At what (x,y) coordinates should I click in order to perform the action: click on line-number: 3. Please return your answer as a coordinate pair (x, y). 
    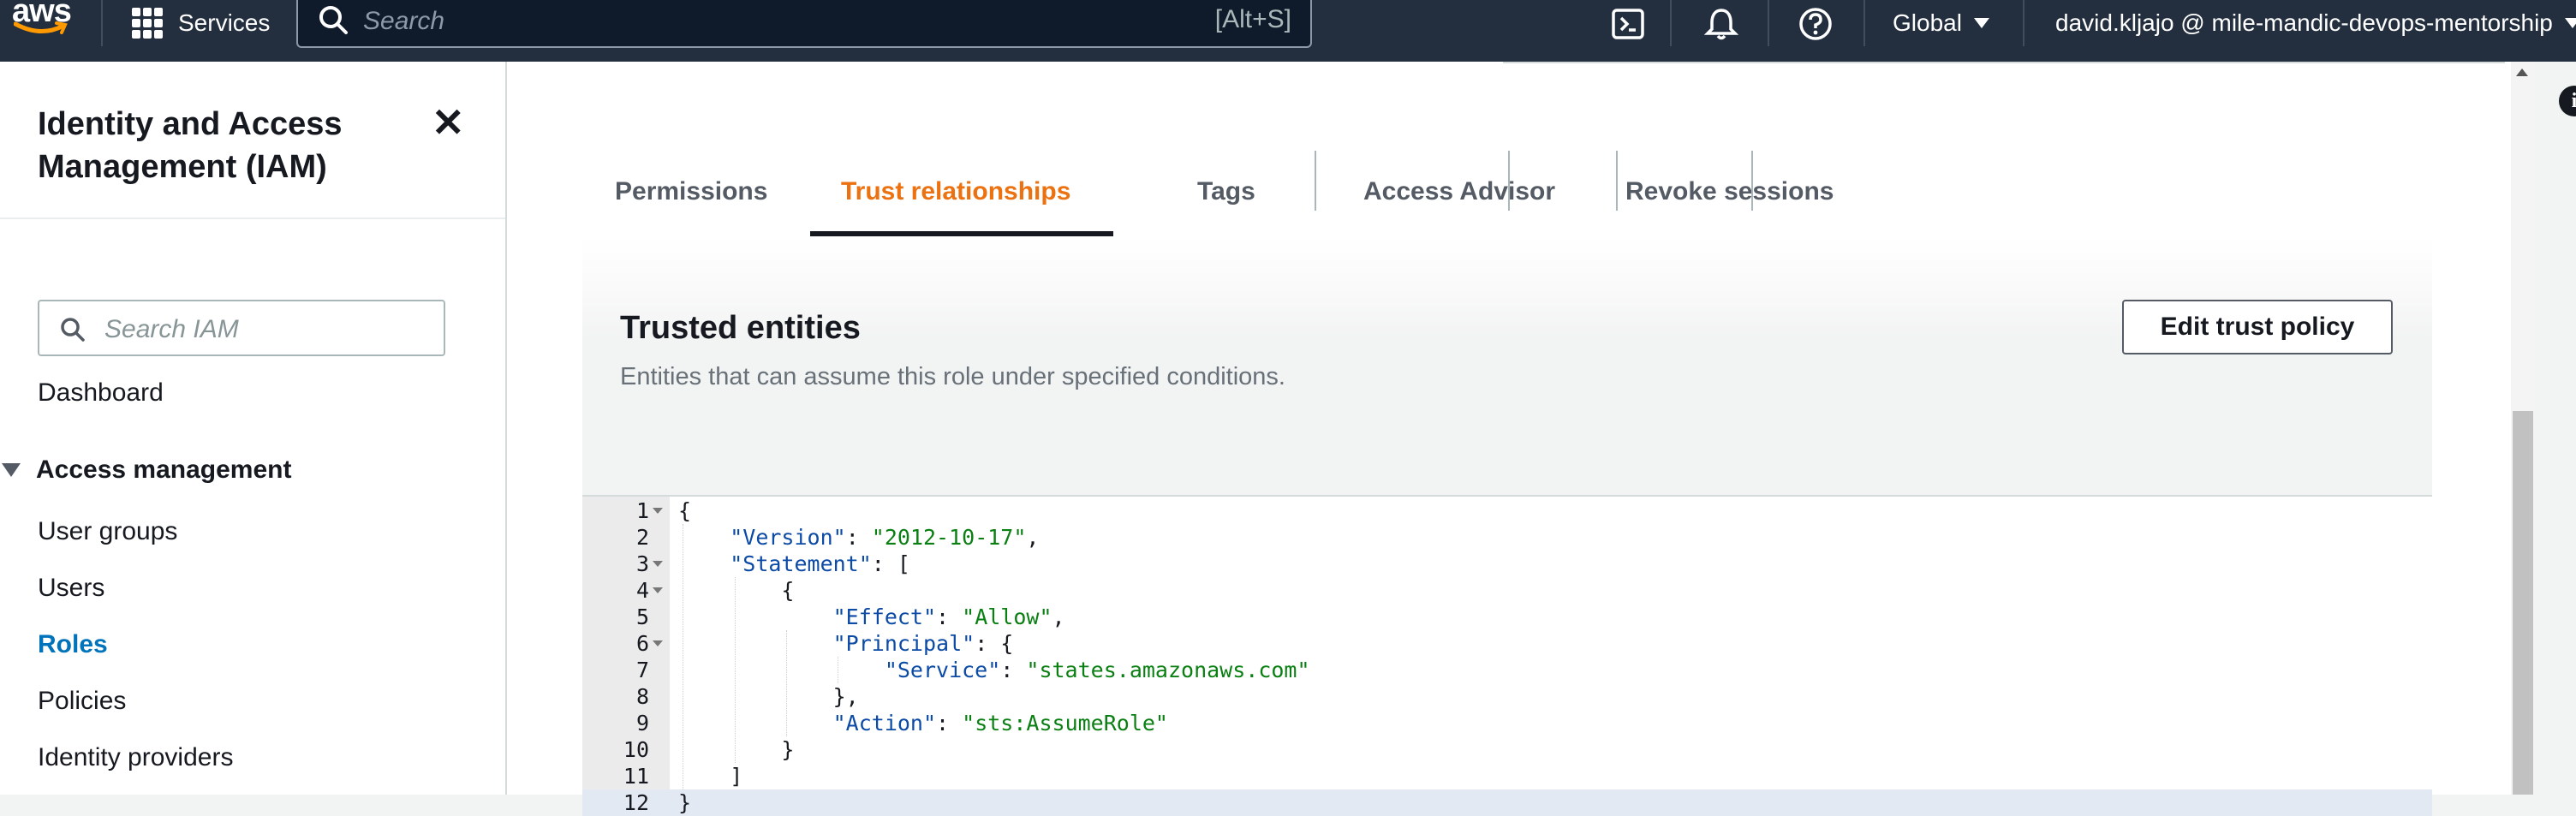
    Looking at the image, I should click on (642, 563).